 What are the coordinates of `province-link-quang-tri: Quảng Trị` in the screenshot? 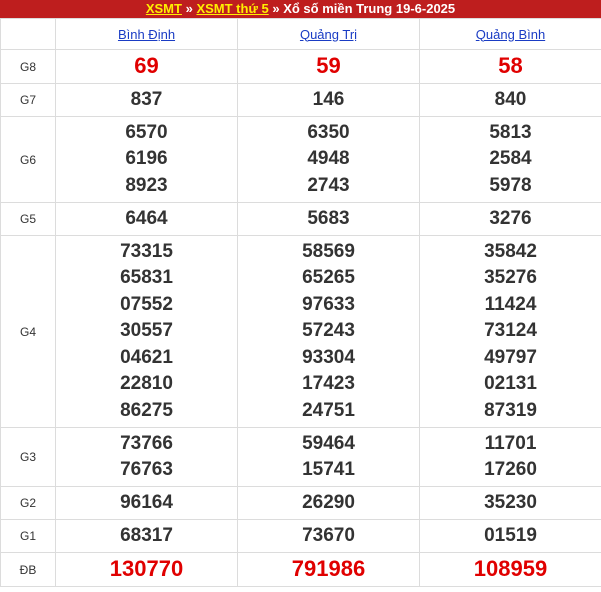 It's located at (328, 34).